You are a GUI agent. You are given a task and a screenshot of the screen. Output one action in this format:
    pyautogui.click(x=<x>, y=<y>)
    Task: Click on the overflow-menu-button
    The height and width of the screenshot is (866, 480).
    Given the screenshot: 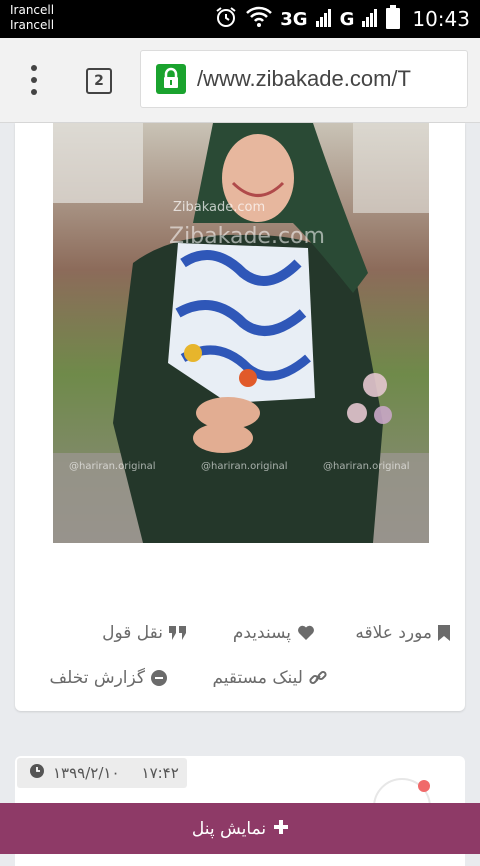 What is the action you would take?
    pyautogui.click(x=34, y=80)
    